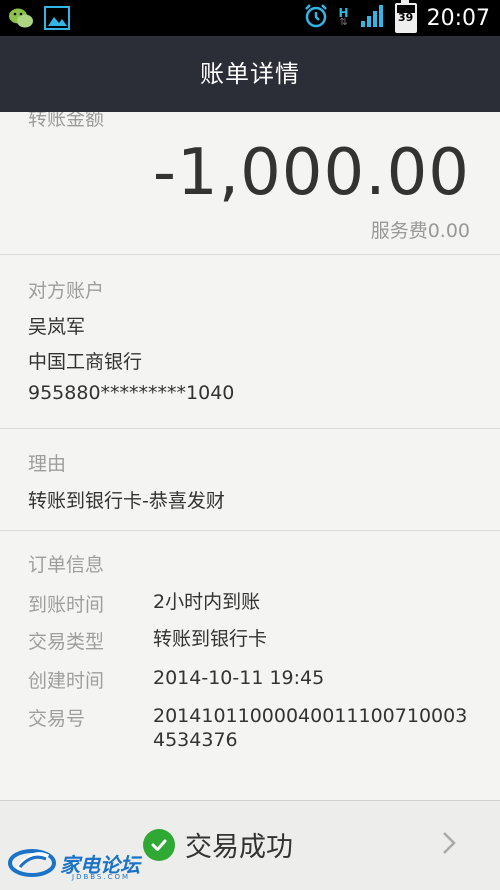  What do you see at coordinates (66, 565) in the screenshot?
I see `order-info-title: 订单信息` at bounding box center [66, 565].